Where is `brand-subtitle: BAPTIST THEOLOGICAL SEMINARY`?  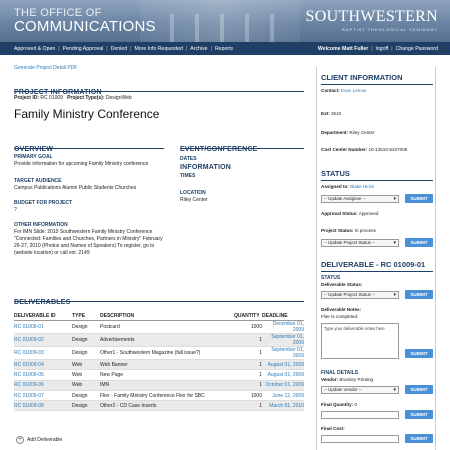 brand-subtitle: BAPTIST THEOLOGICAL SEMINARY is located at coordinates (390, 29).